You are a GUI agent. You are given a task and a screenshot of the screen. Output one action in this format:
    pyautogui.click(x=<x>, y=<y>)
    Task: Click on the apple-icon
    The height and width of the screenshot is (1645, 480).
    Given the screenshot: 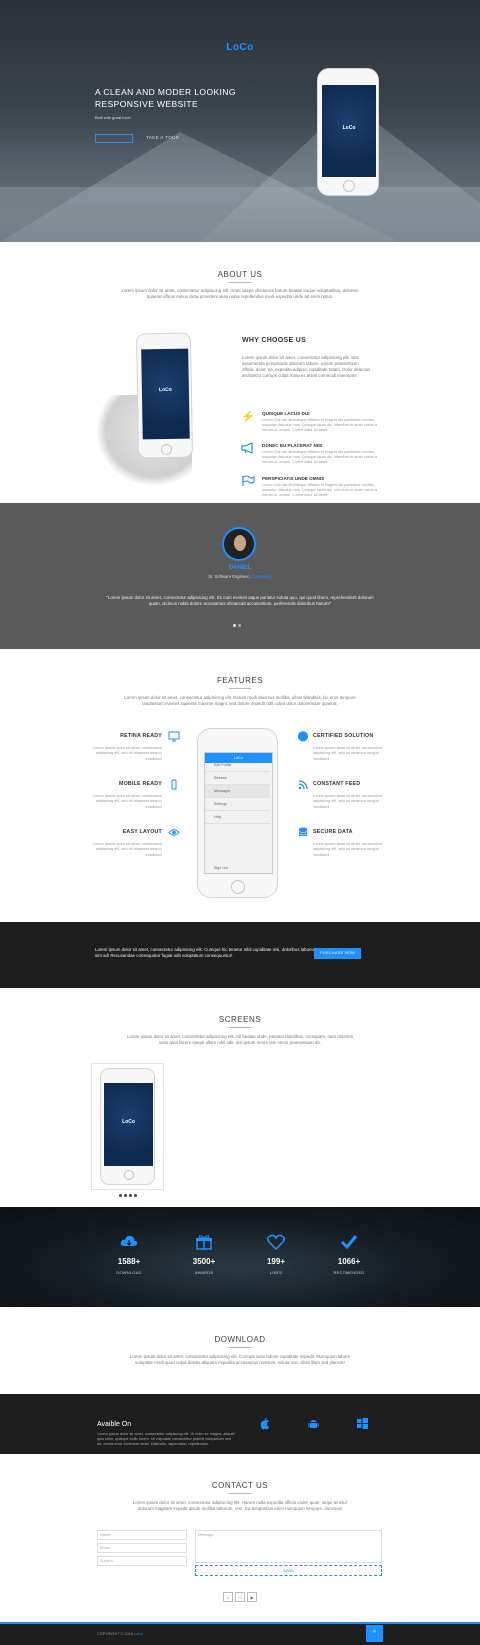 What is the action you would take?
    pyautogui.click(x=265, y=1424)
    